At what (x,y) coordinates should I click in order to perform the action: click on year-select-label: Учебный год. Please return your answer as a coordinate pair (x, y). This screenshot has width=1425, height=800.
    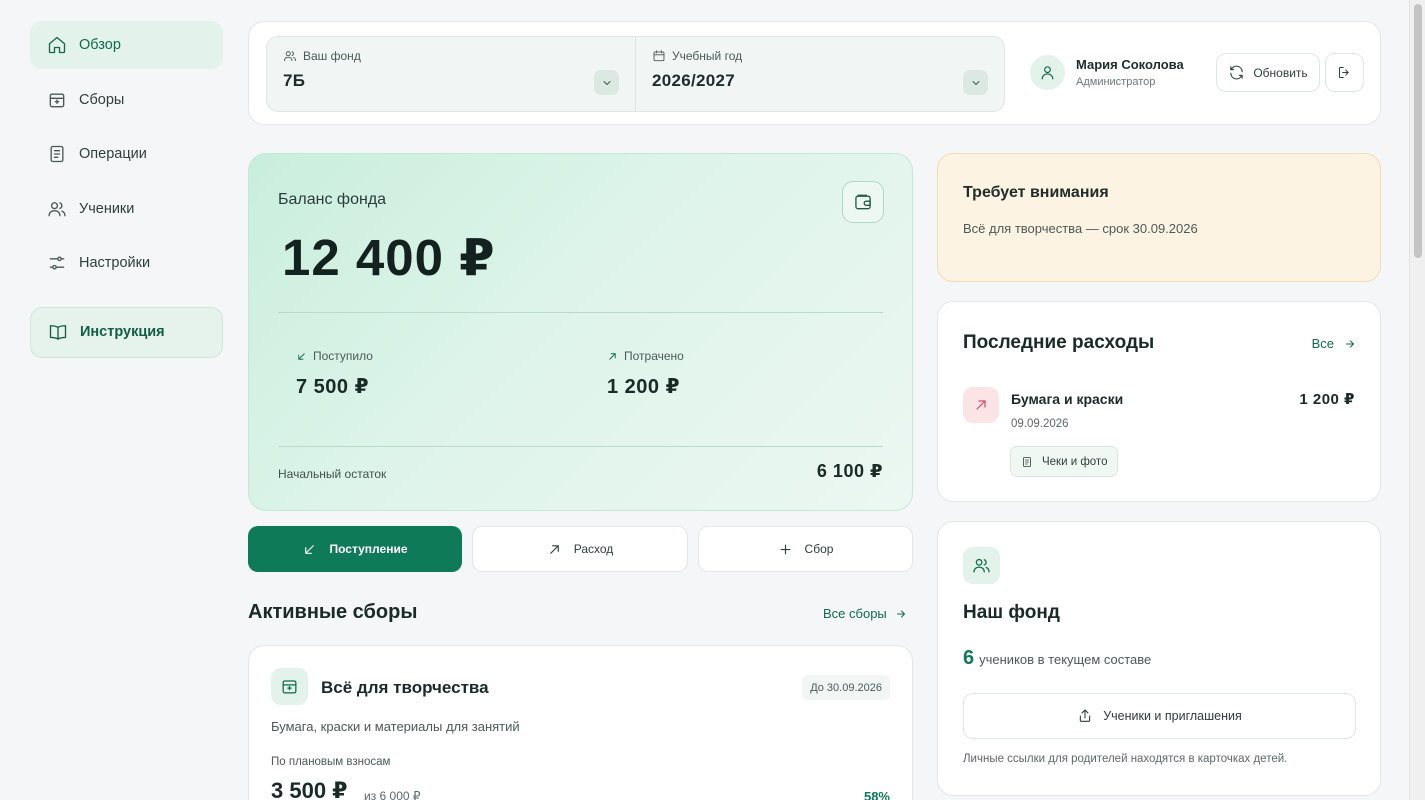
    Looking at the image, I should click on (820, 56).